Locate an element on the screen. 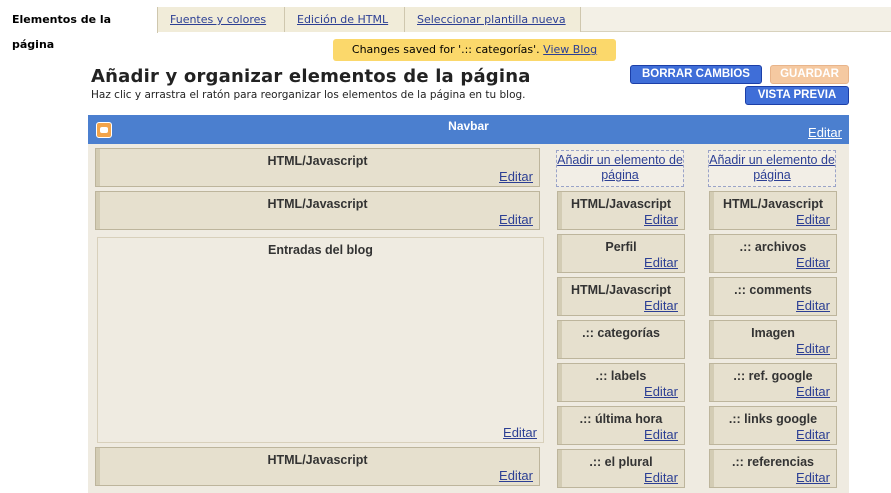 The image size is (891, 493). sidebar1-widget: .:: última hora Editar is located at coordinates (621, 425).